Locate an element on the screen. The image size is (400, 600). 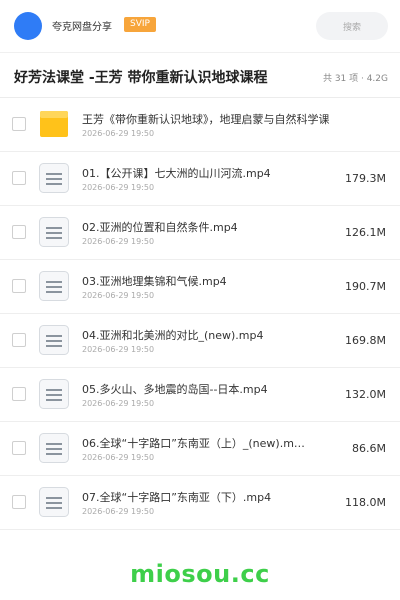
avatar is located at coordinates (28, 26).